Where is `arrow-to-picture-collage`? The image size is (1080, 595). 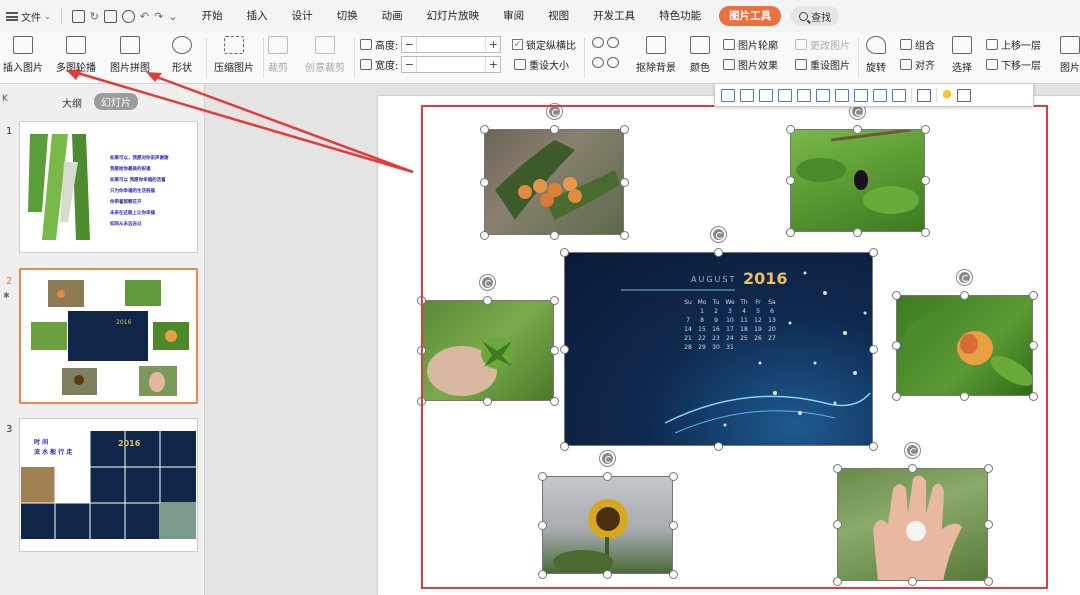
arrow-to-picture-collage is located at coordinates (283, 124).